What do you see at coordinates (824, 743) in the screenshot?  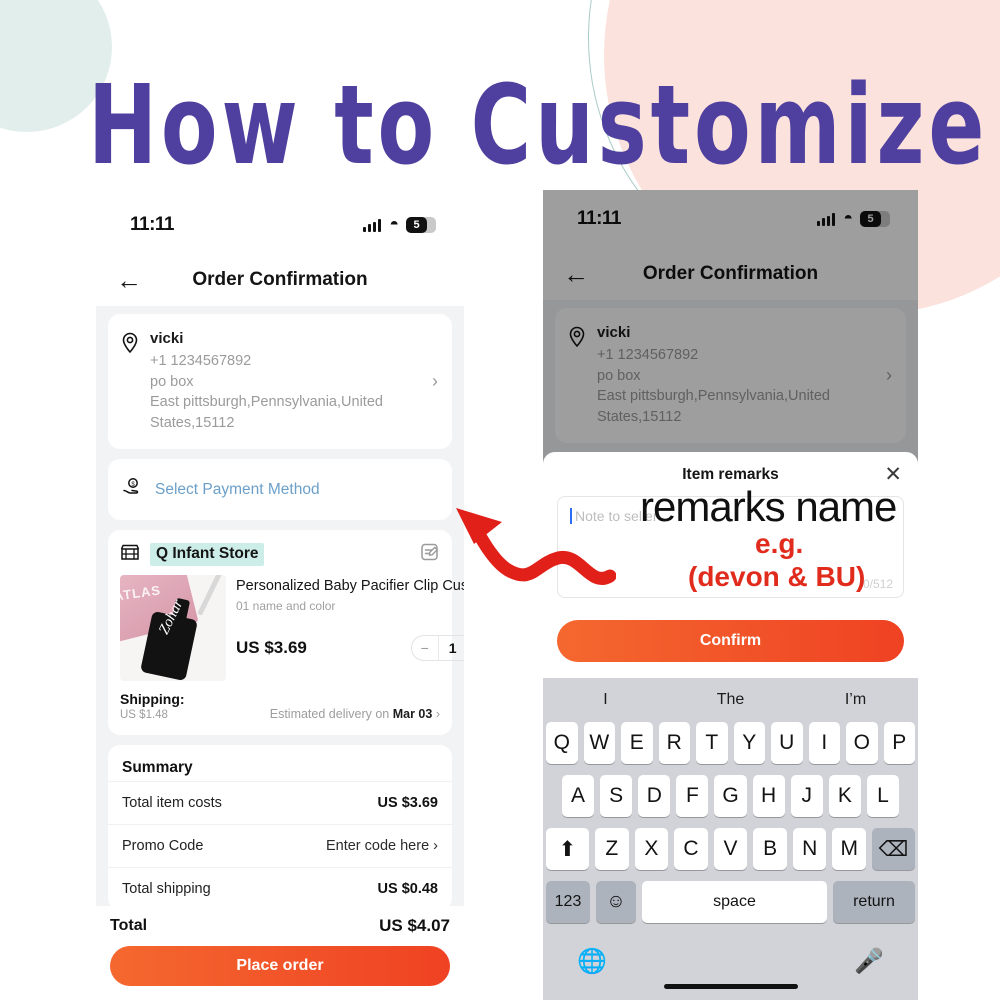 I see `key-i: I` at bounding box center [824, 743].